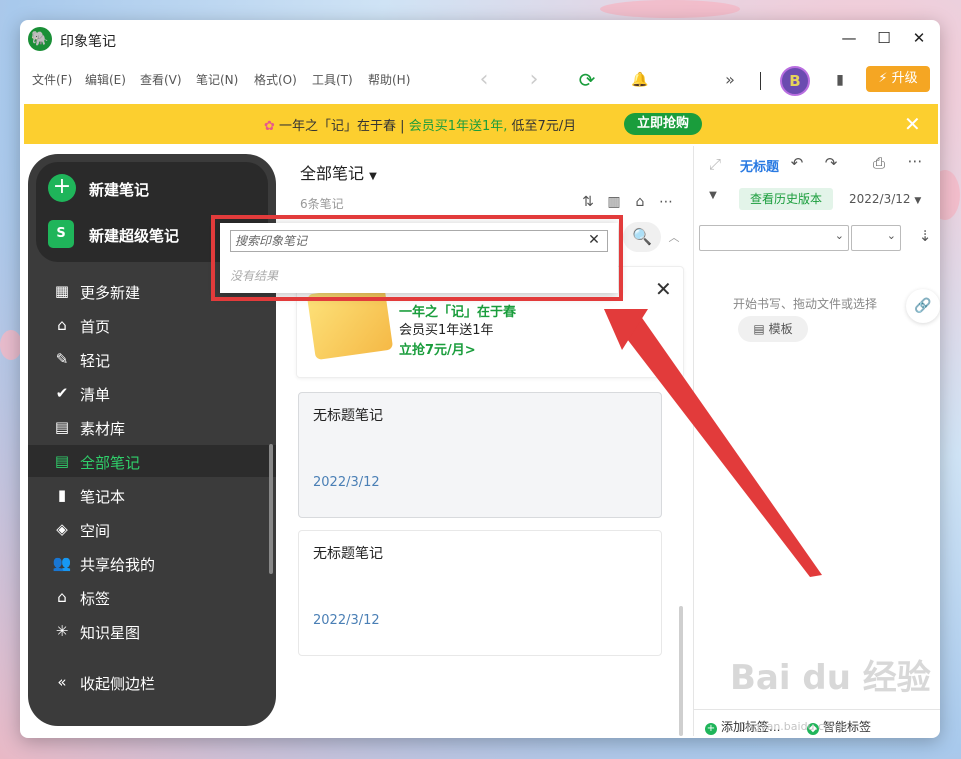 This screenshot has height=759, width=961. I want to click on smart-tag-button: ◆ 智能标签, so click(839, 726).